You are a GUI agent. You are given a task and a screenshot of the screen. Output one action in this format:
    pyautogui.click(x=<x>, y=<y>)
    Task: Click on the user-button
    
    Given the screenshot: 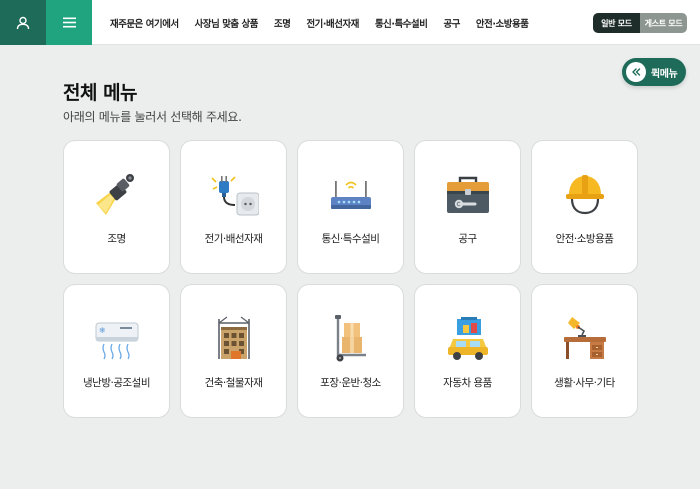 What is the action you would take?
    pyautogui.click(x=23, y=22)
    